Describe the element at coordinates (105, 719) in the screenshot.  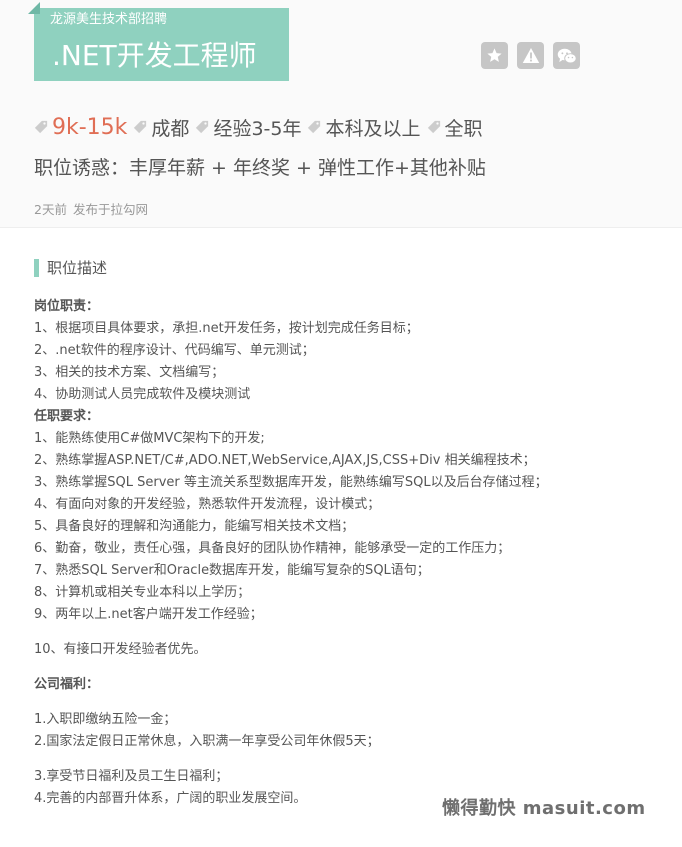
I see `list-item: 1.入职即缴纳五险一金；` at that location.